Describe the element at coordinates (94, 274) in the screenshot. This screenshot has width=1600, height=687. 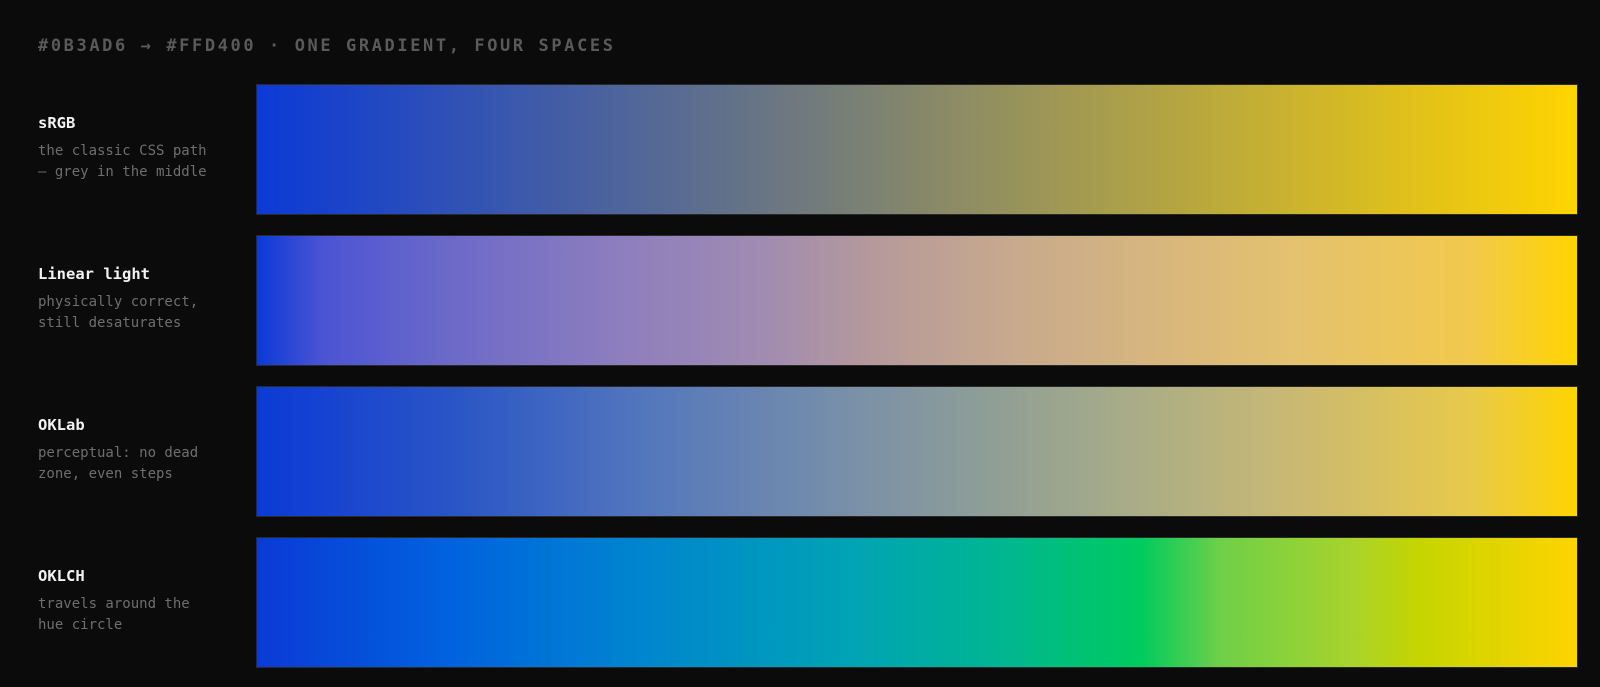
I see `color-space-name: Linear light` at that location.